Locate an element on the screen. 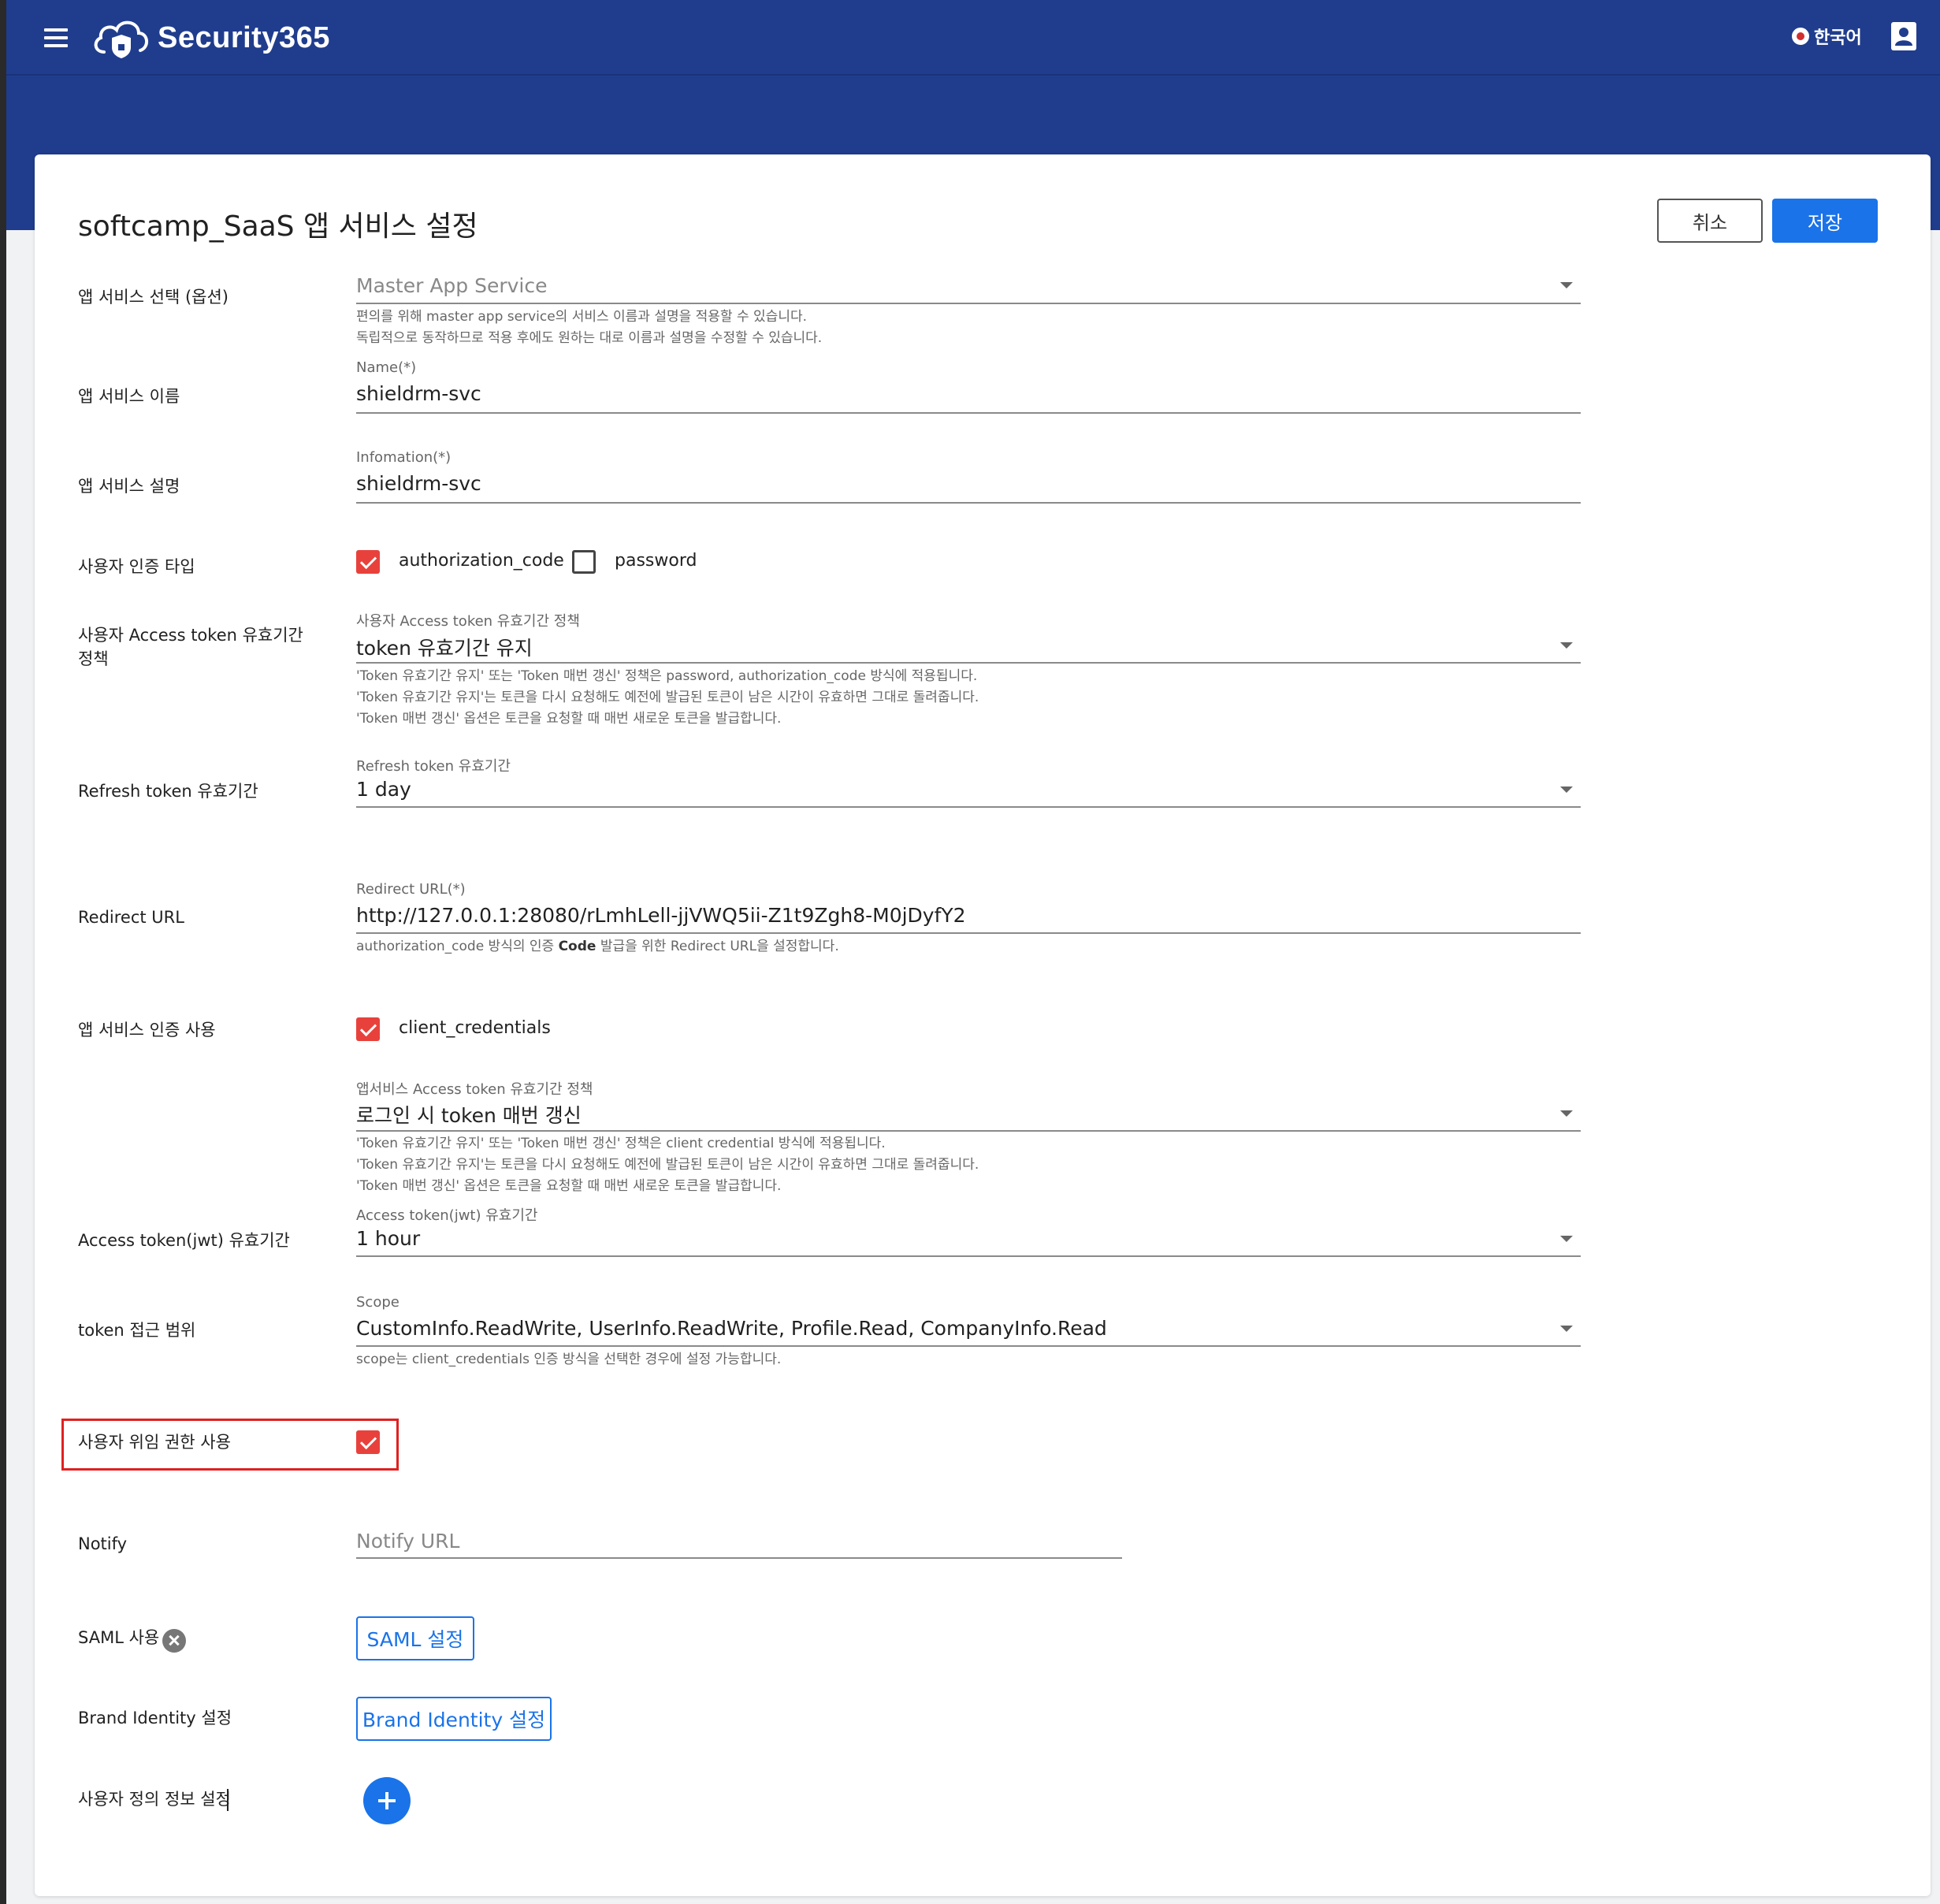 The image size is (1940, 1904). app-name: Security365 is located at coordinates (244, 37).